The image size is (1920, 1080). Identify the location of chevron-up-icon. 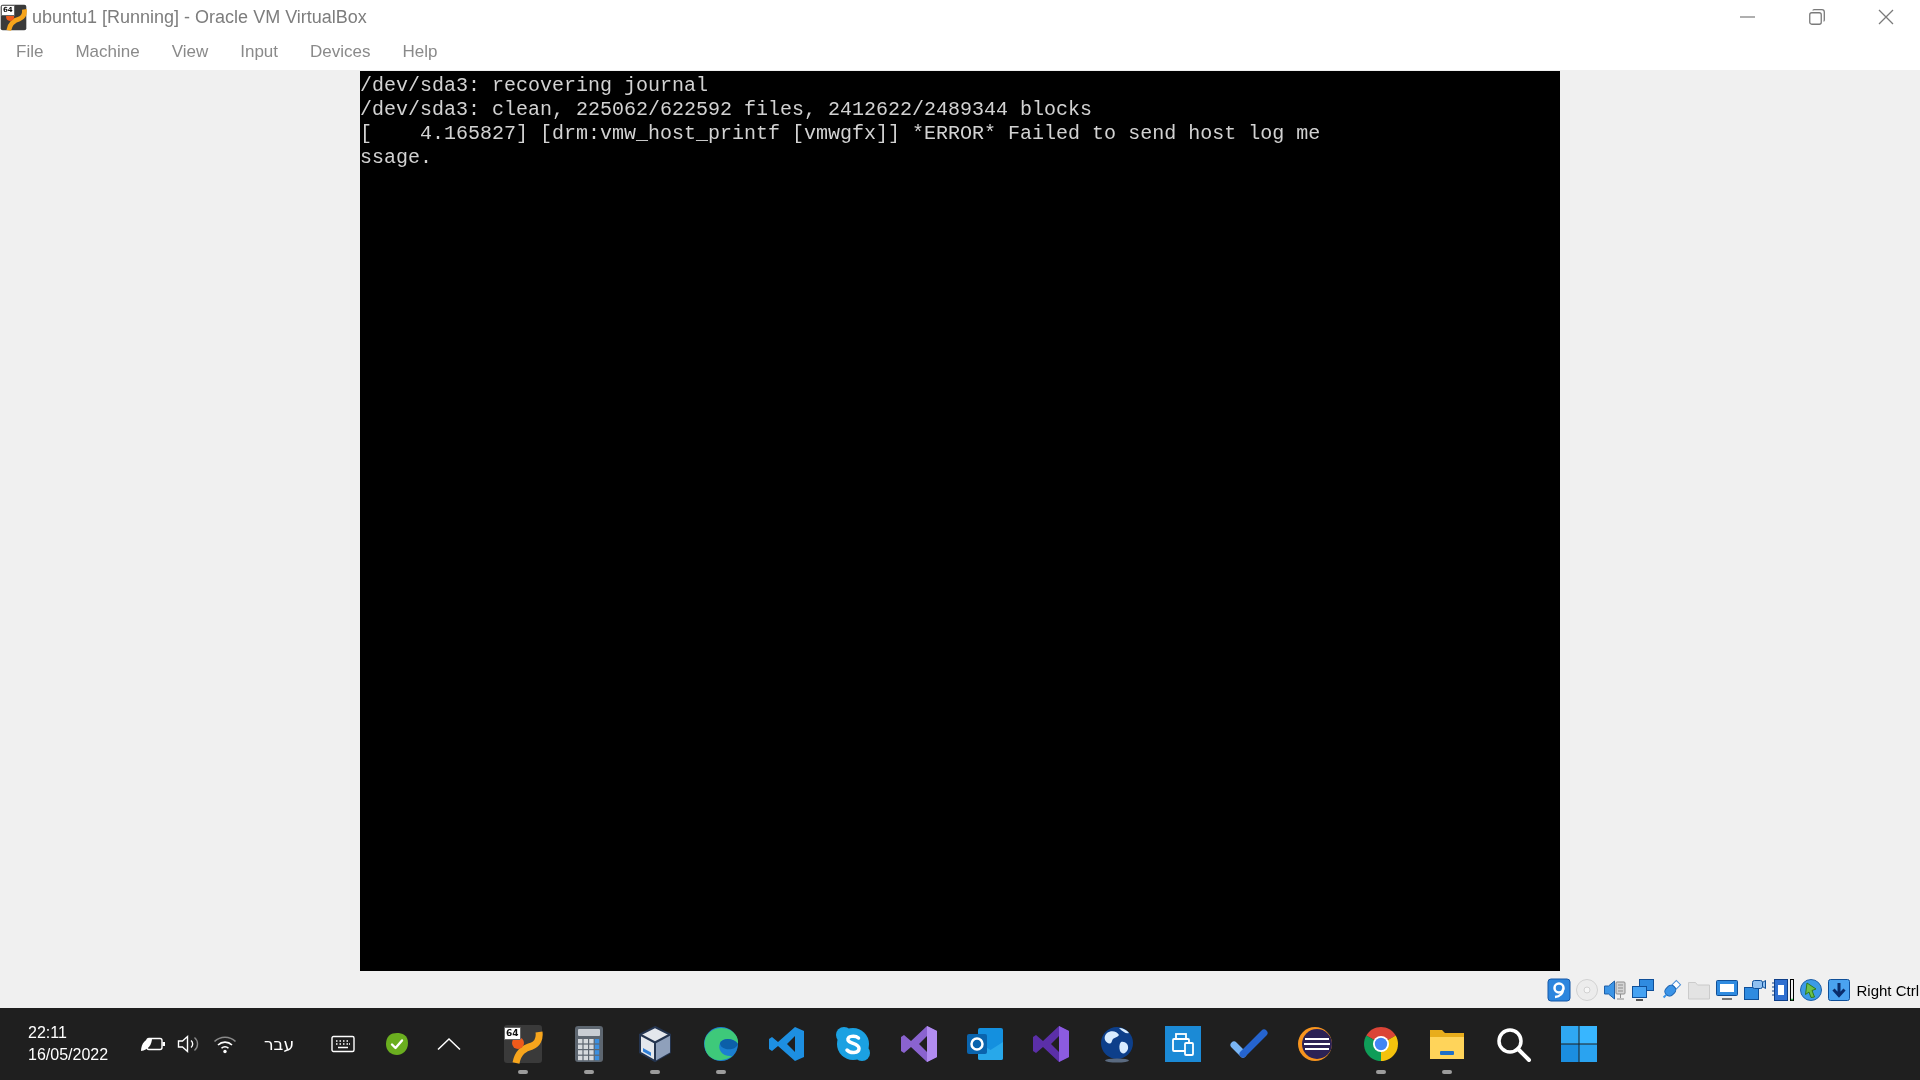
(449, 1044).